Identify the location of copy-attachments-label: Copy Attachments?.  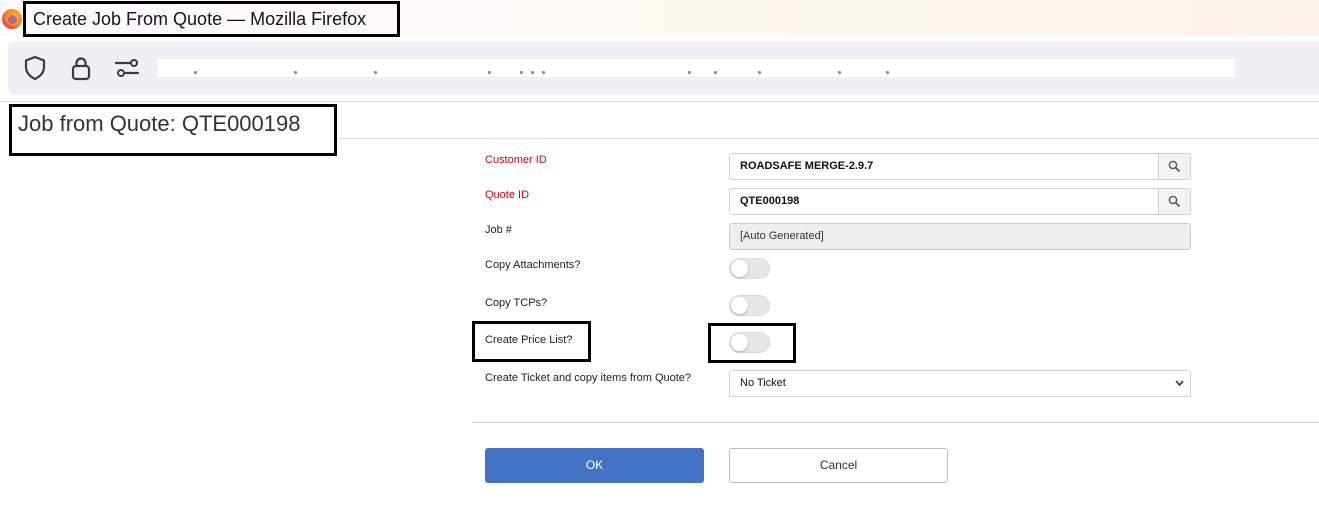
(533, 265).